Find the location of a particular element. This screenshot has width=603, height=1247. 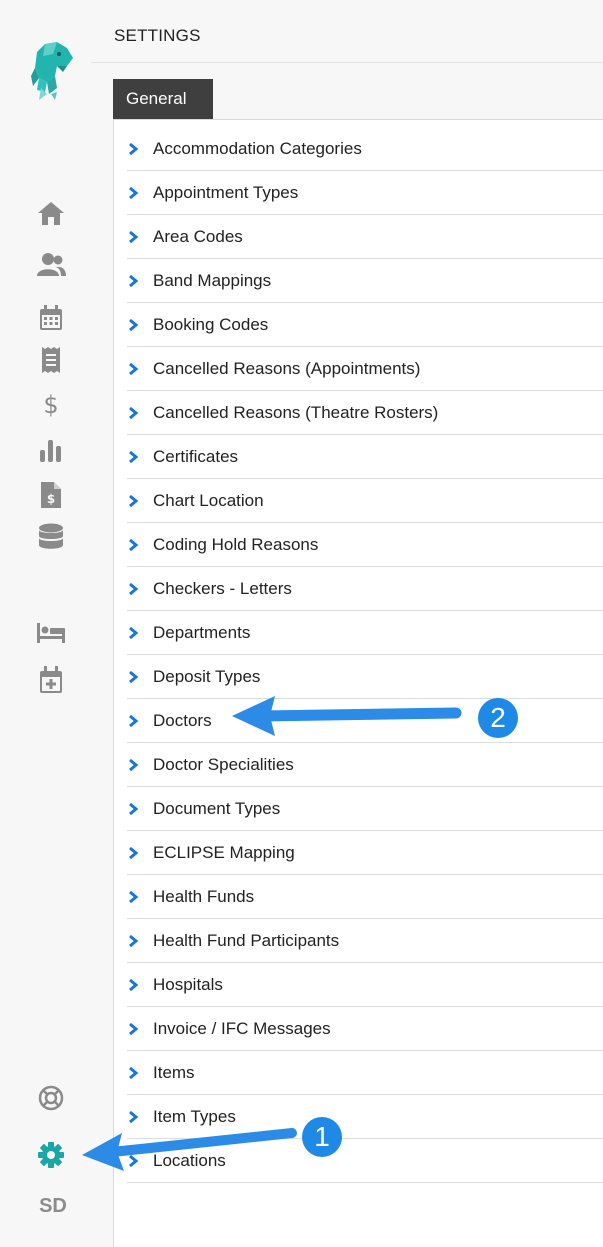

user-initials-avatar: SD is located at coordinates (53, 1206).